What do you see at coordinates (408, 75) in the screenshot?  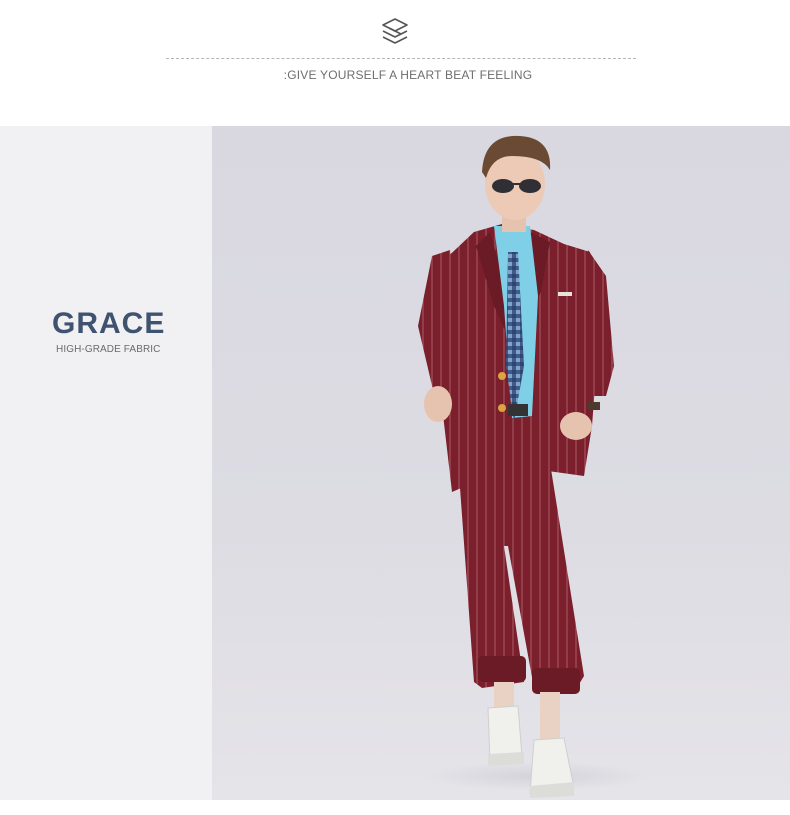 I see `tagline: :GIVE YOURSELF A HEART BEAT FEELING` at bounding box center [408, 75].